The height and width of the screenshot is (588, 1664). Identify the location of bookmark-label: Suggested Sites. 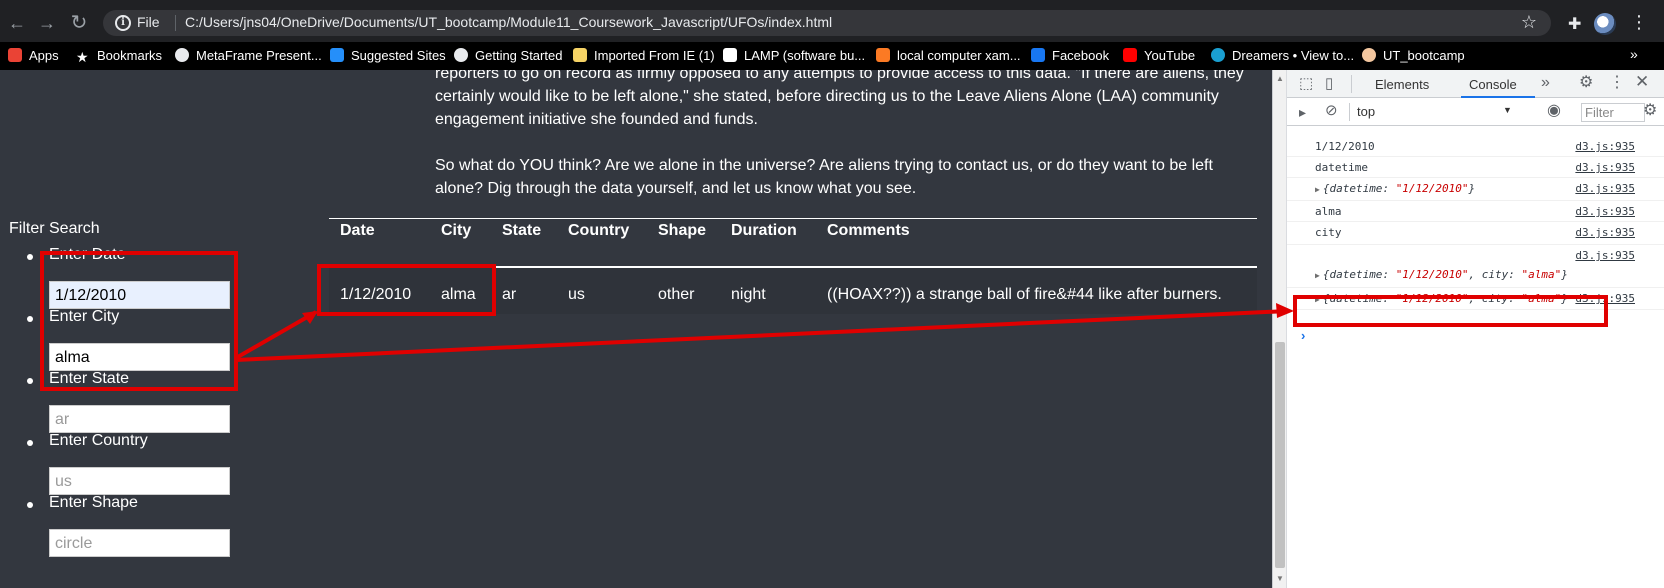
(398, 55).